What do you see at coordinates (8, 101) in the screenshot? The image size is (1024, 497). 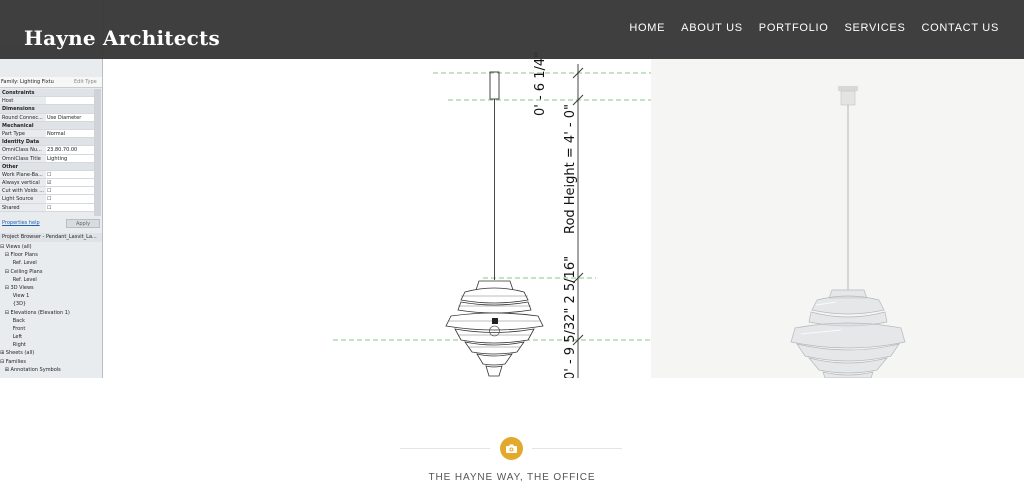 I see `revit-property-key: Host` at bounding box center [8, 101].